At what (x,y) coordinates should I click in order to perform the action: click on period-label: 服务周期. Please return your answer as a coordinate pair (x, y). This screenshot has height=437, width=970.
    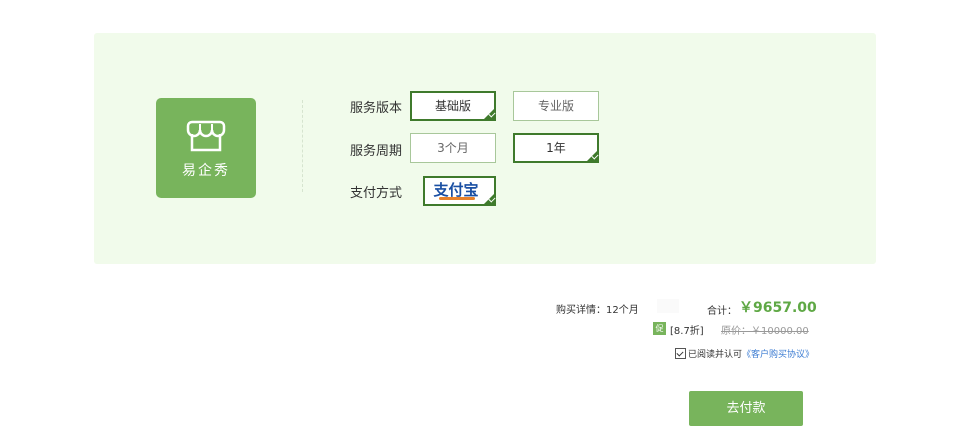
    Looking at the image, I should click on (376, 151).